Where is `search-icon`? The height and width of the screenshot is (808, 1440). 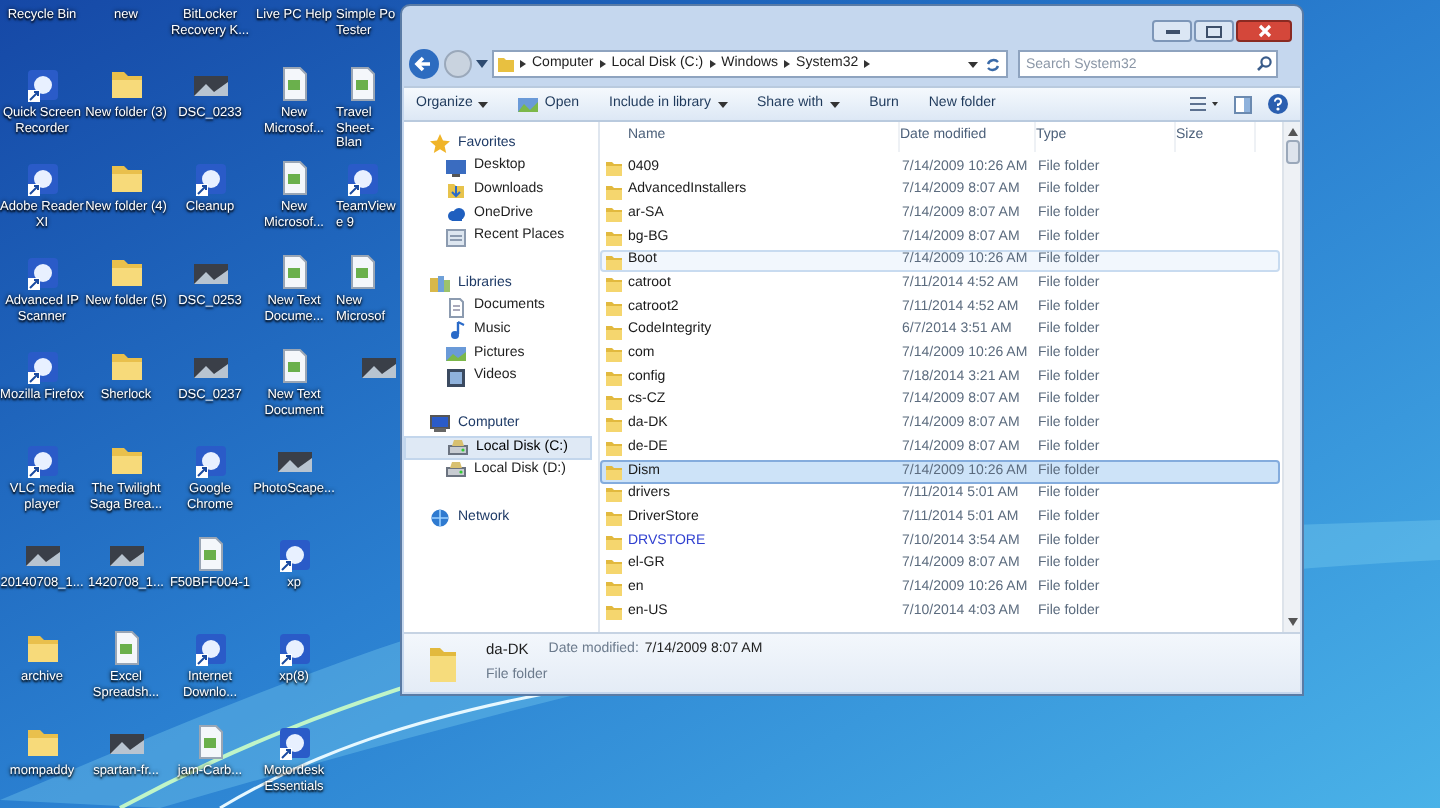 search-icon is located at coordinates (1264, 64).